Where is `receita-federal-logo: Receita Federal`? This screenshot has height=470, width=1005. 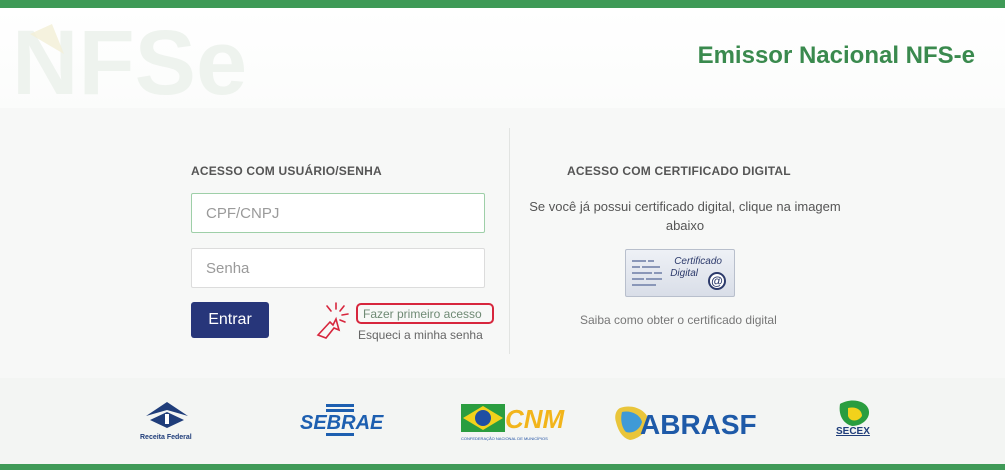
receita-federal-logo: Receita Federal is located at coordinates (166, 421).